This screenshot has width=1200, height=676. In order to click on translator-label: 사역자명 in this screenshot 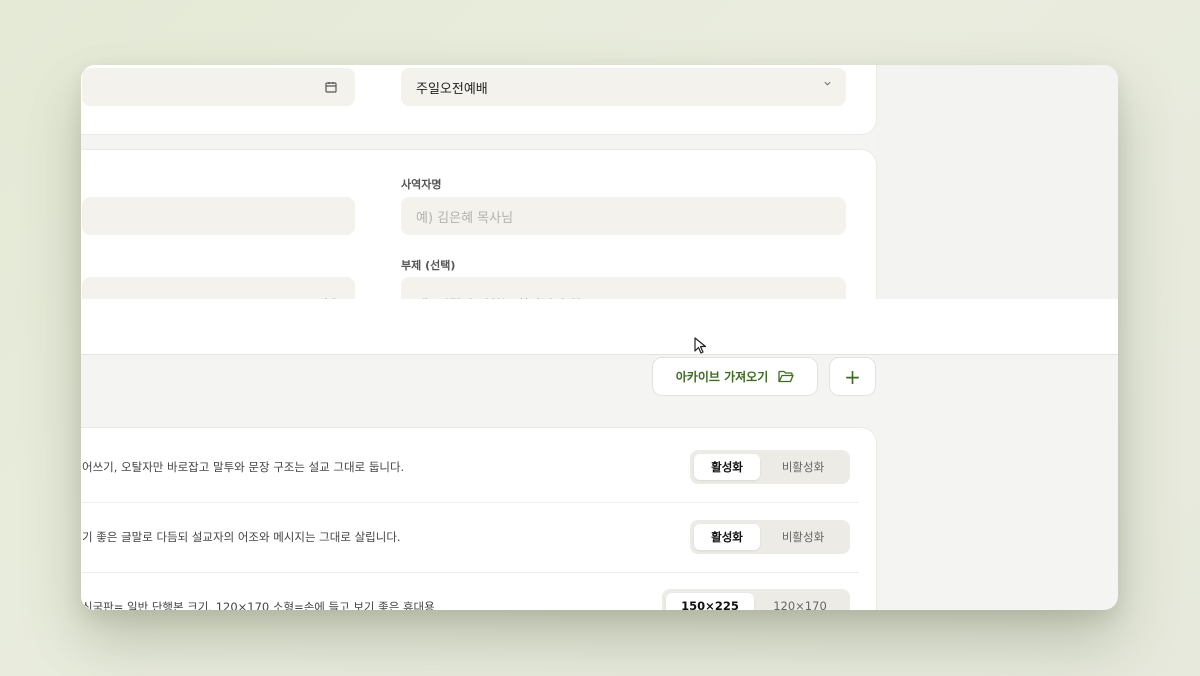, I will do `click(421, 184)`.